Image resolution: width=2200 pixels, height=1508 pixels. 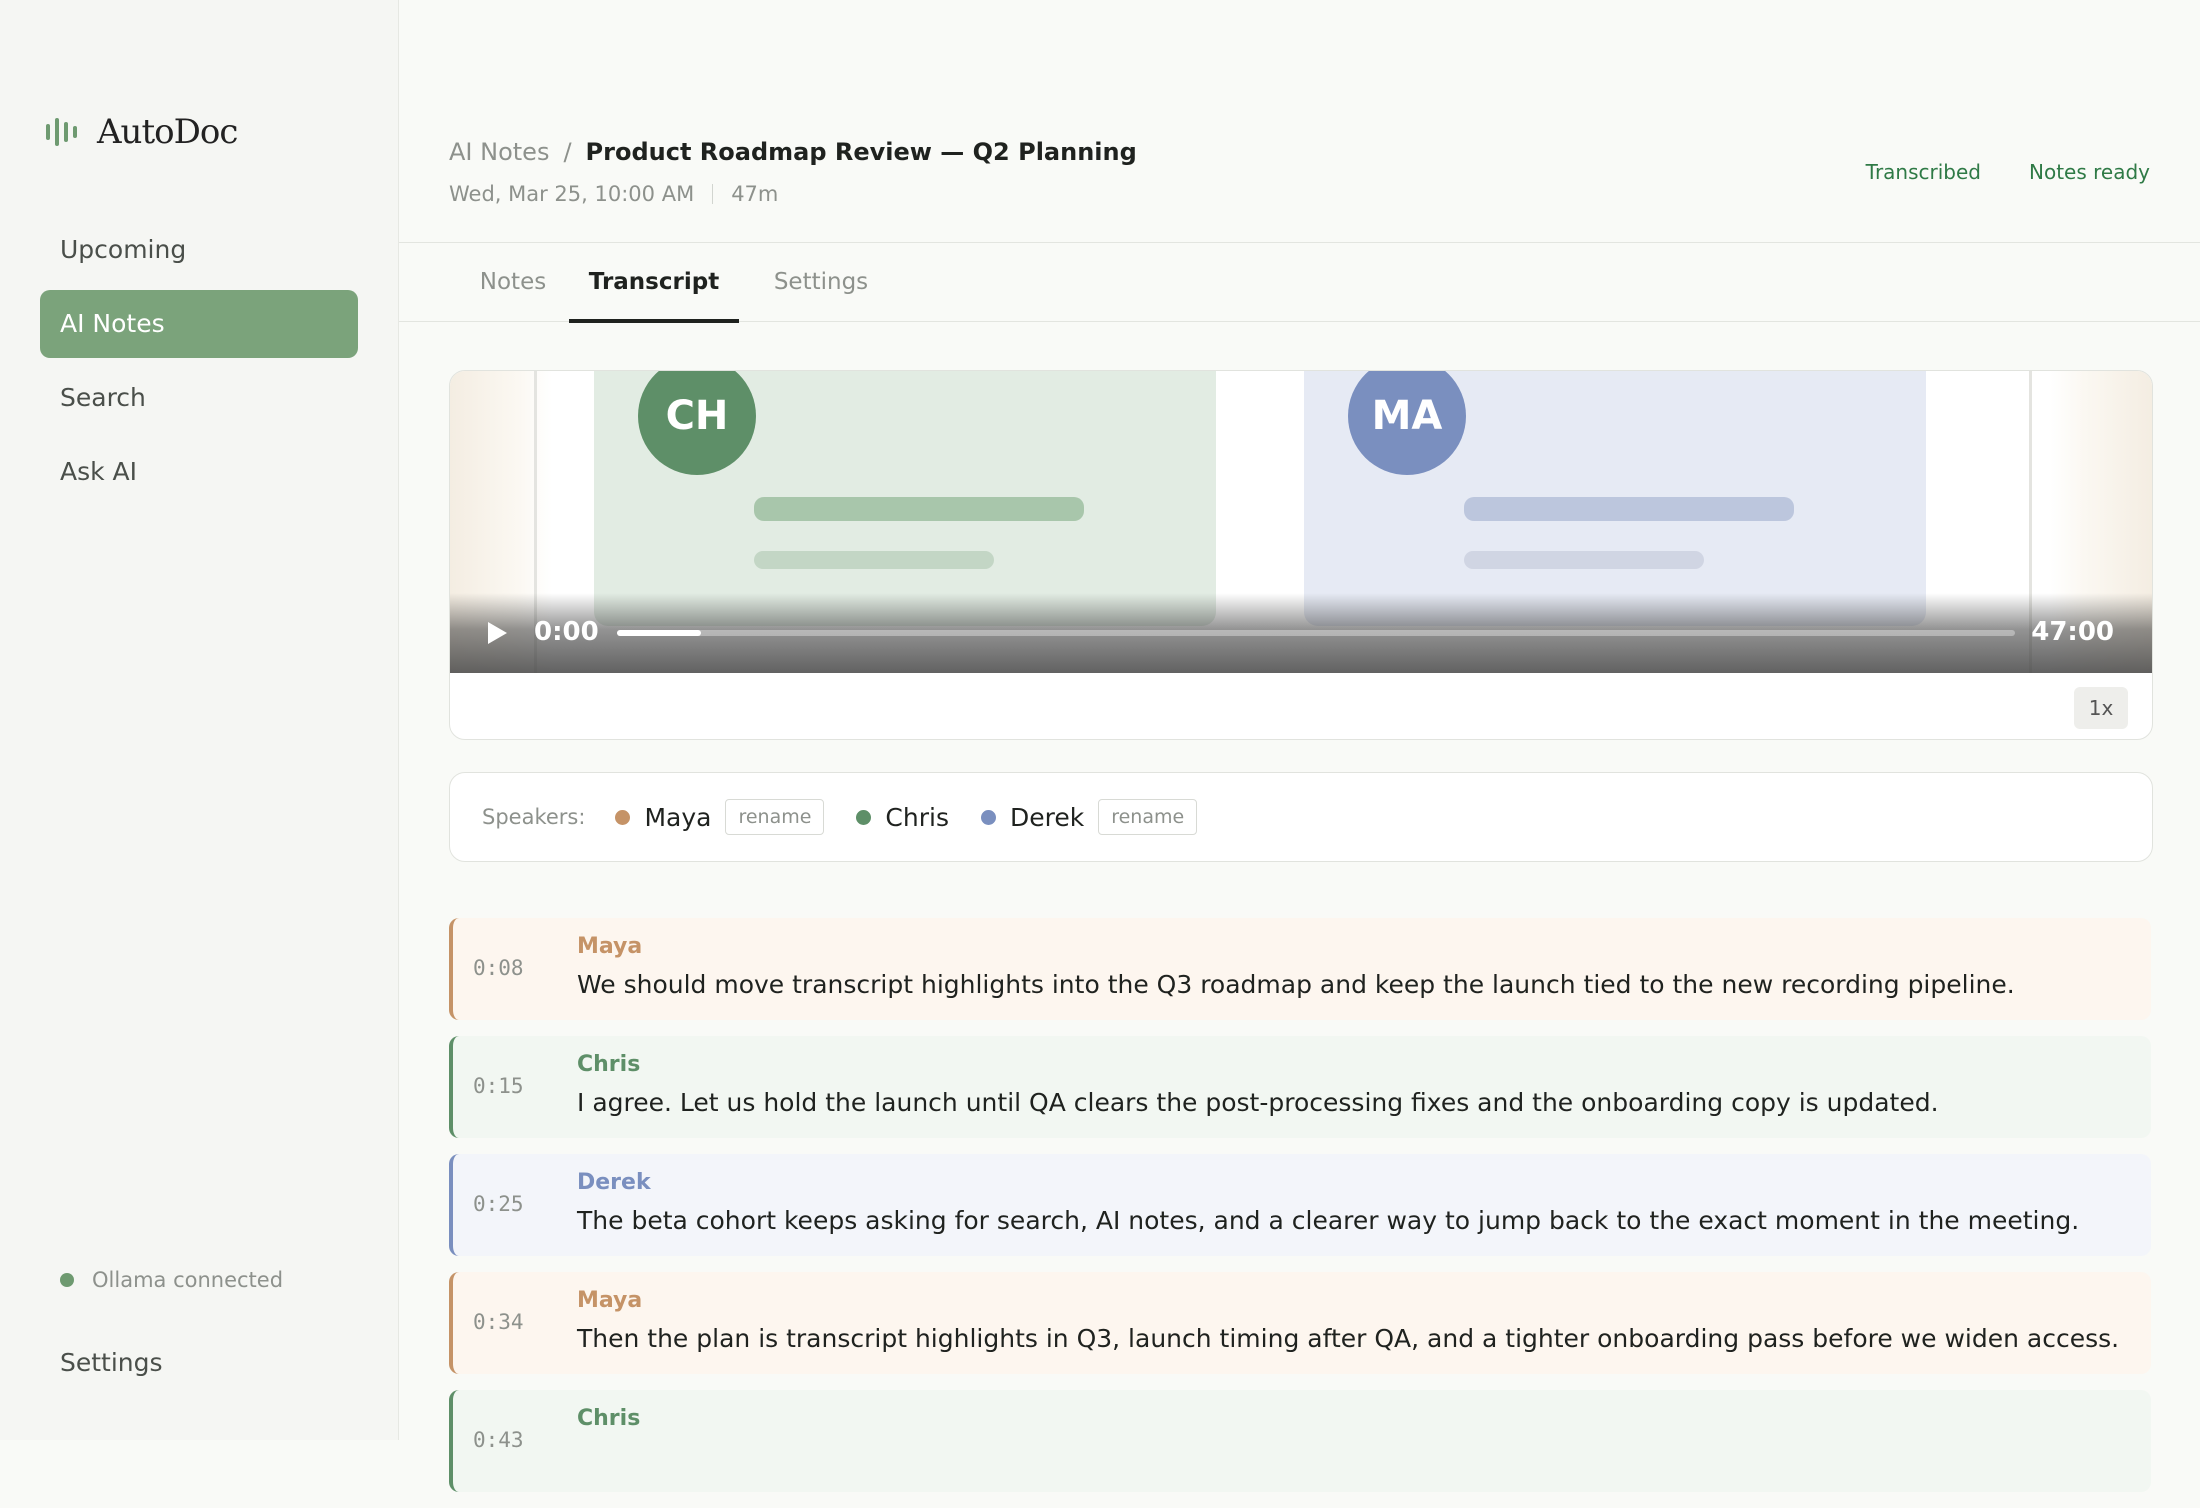 What do you see at coordinates (1301, 817) in the screenshot?
I see `speakers-panel: Speakers: Maya rename Chris Derek rename` at bounding box center [1301, 817].